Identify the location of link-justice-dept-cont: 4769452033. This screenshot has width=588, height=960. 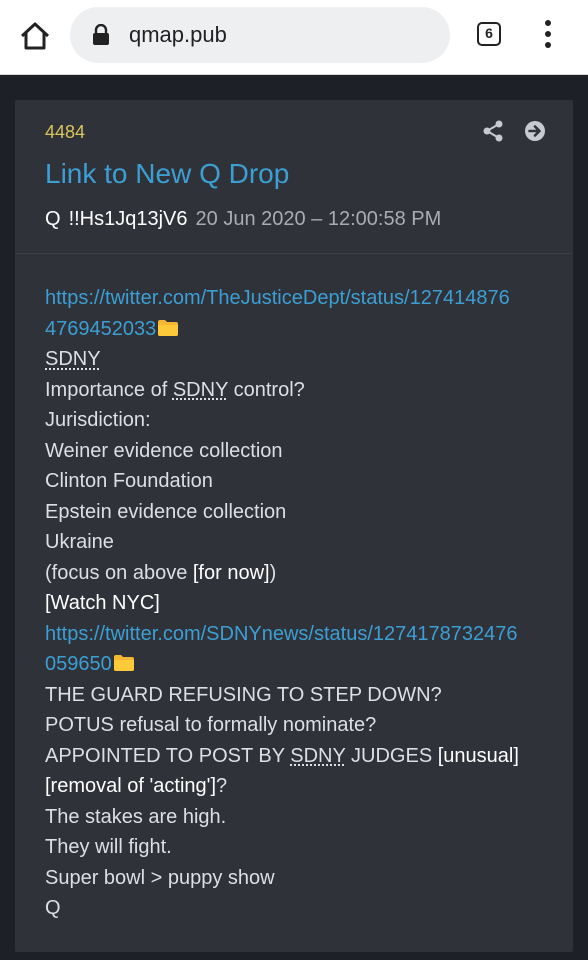
(295, 329).